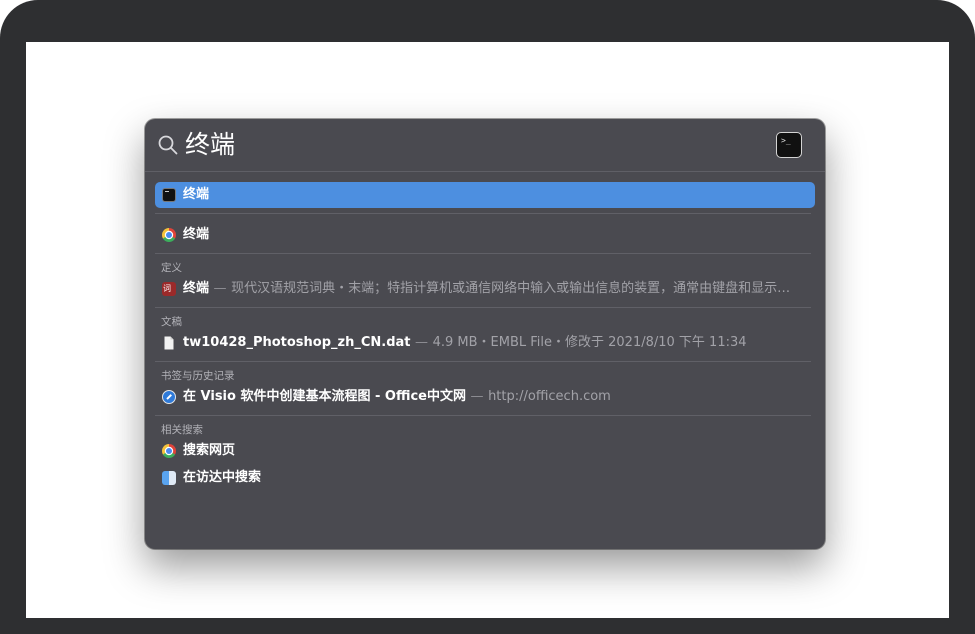  Describe the element at coordinates (485, 195) in the screenshot. I see `result-top-hit: 终端` at that location.